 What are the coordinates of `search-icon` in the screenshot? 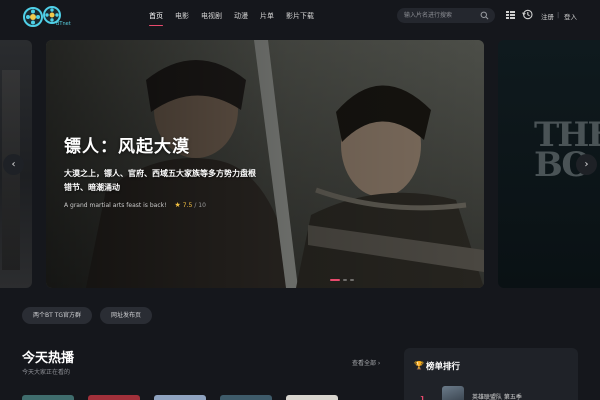 It's located at (484, 15).